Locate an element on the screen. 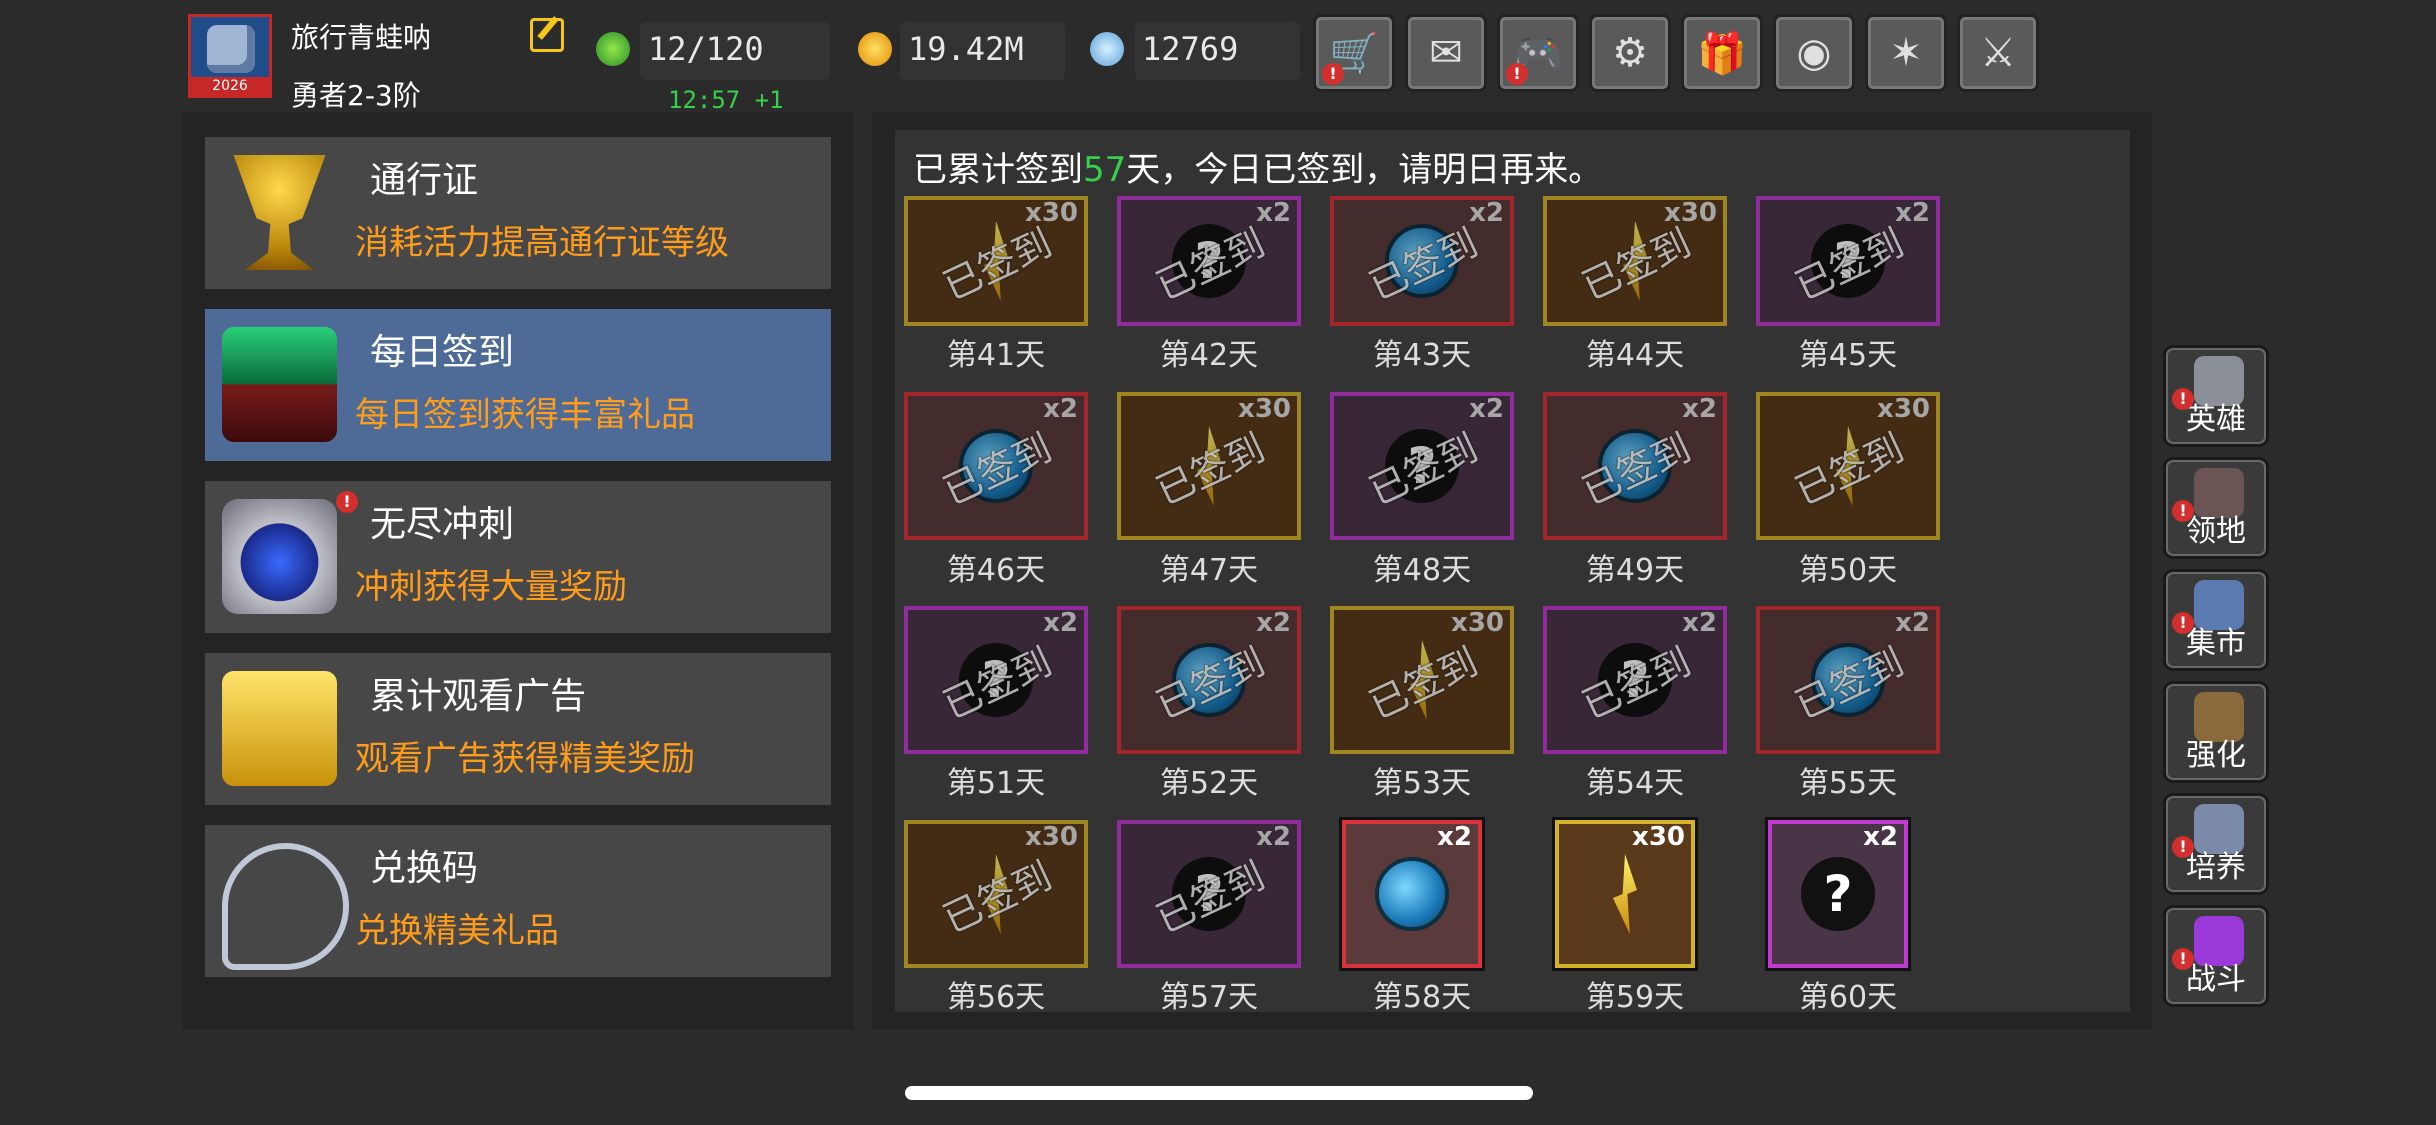  mail-icon: ✉ is located at coordinates (1446, 53).